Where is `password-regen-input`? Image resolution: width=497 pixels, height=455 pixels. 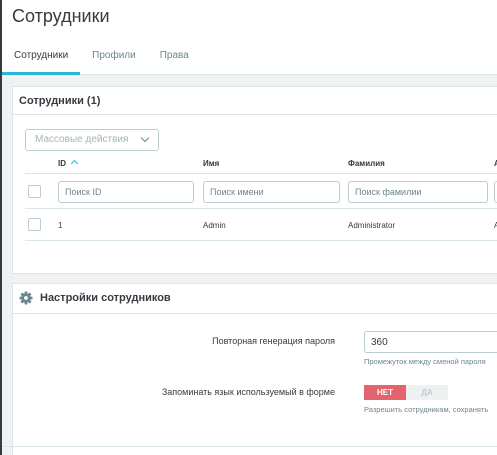 password-regen-input is located at coordinates (430, 342).